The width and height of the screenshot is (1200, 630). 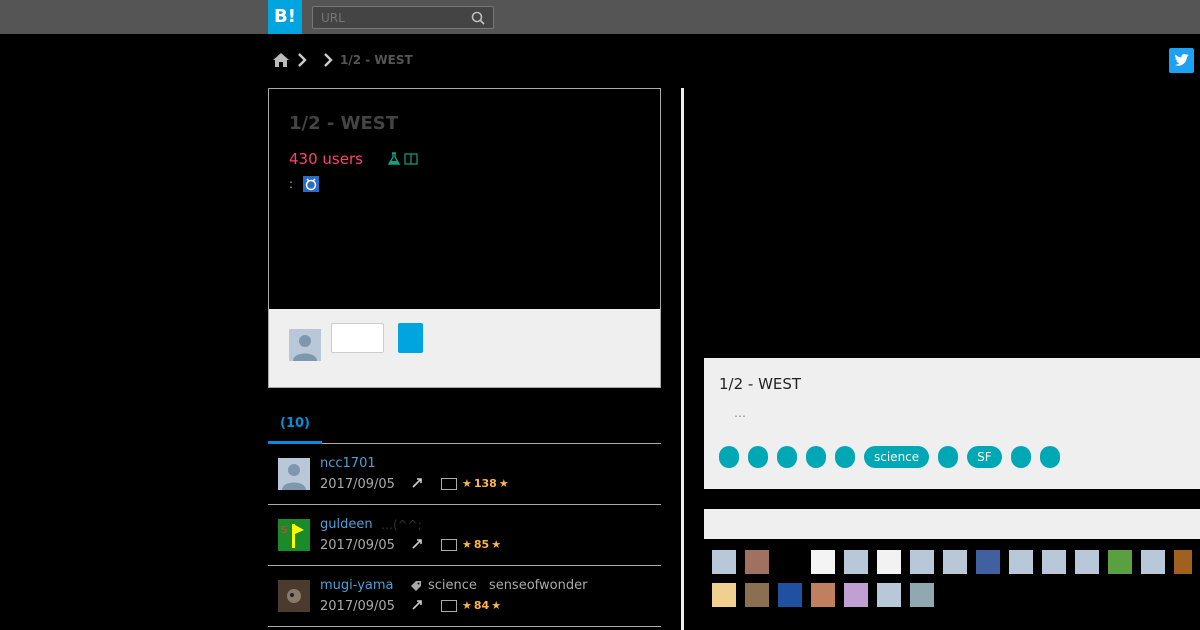 What do you see at coordinates (348, 463) in the screenshot?
I see `bookmark-username: ncc1701` at bounding box center [348, 463].